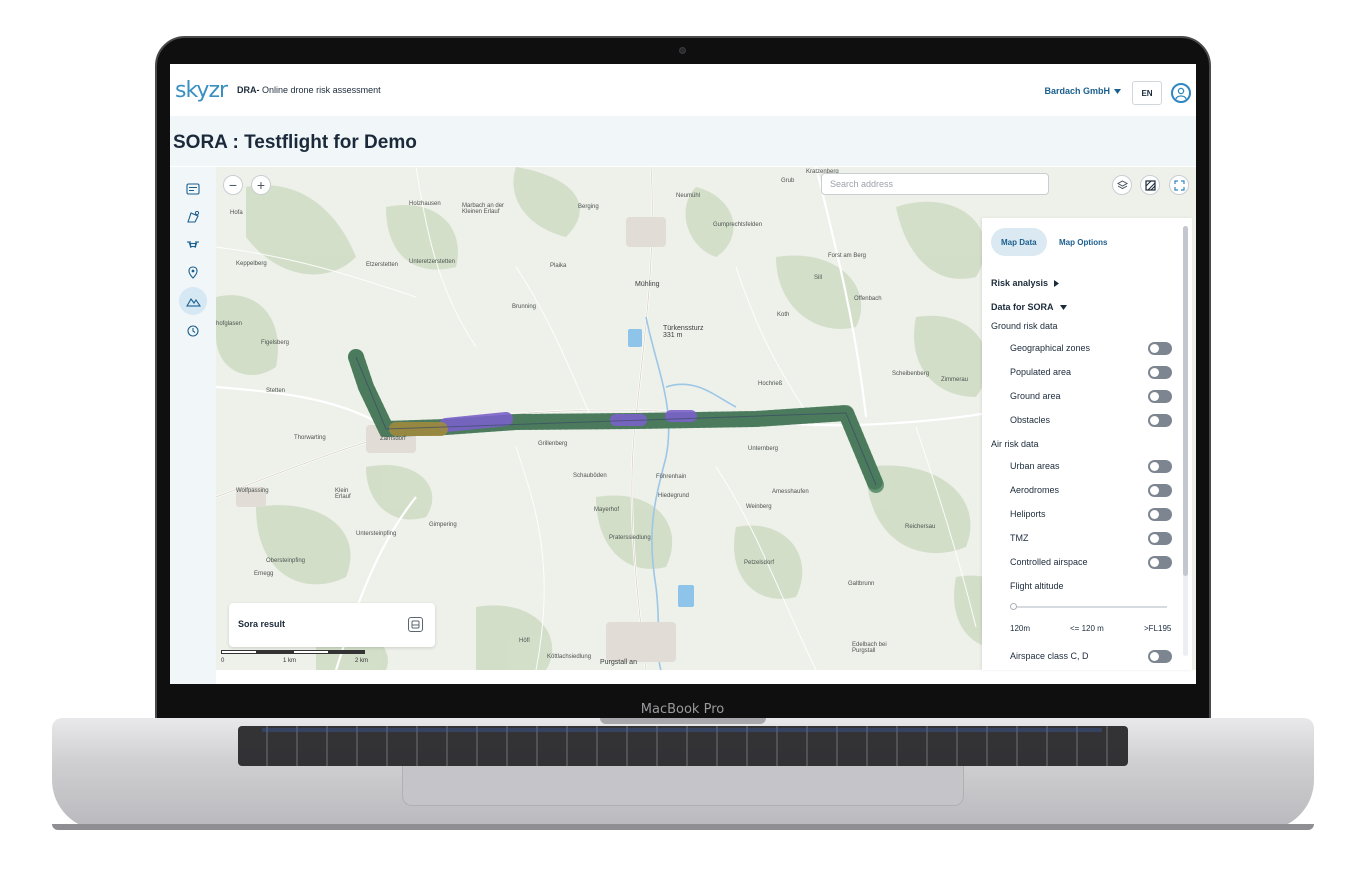  Describe the element at coordinates (229, 324) in the screenshot. I see `map-label: hofglasen` at that location.